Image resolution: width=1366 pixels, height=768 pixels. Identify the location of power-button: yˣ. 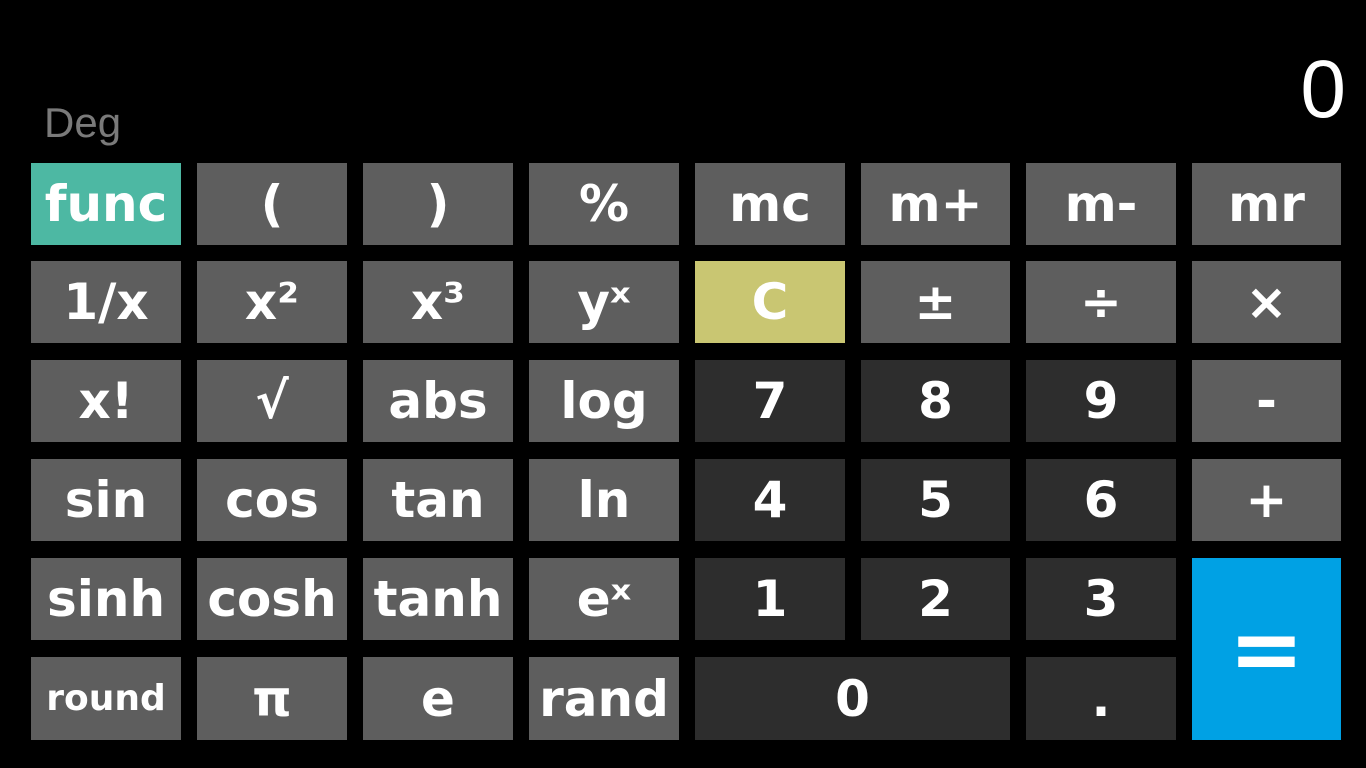
(604, 302).